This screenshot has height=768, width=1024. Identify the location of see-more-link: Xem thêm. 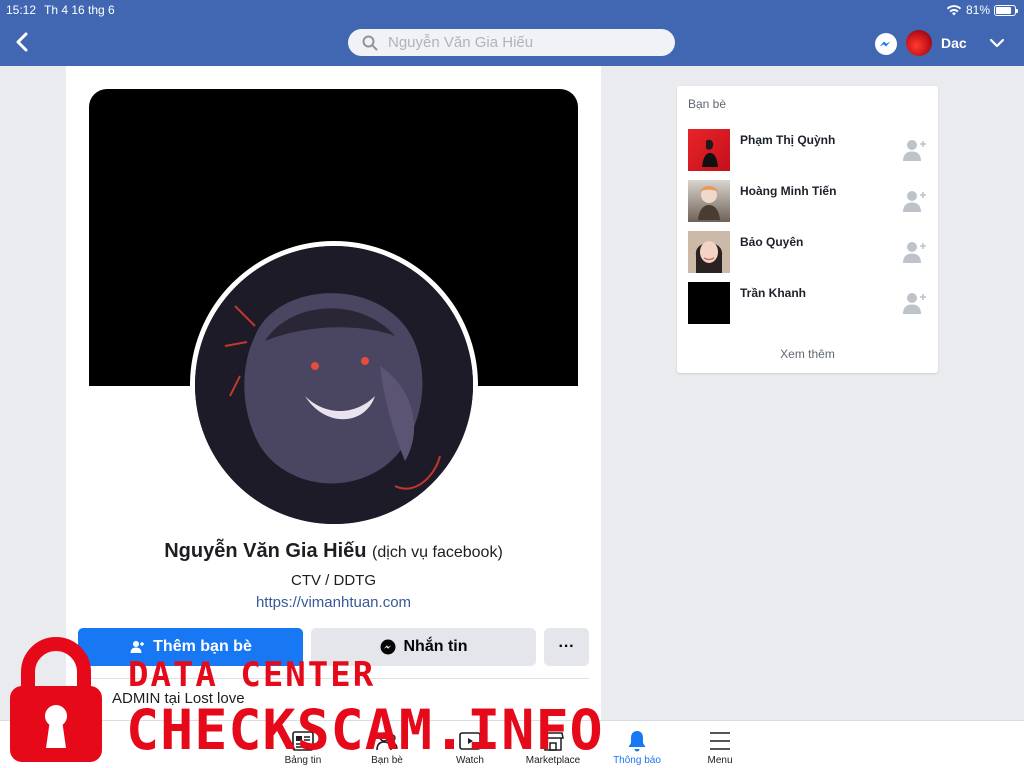
(807, 354).